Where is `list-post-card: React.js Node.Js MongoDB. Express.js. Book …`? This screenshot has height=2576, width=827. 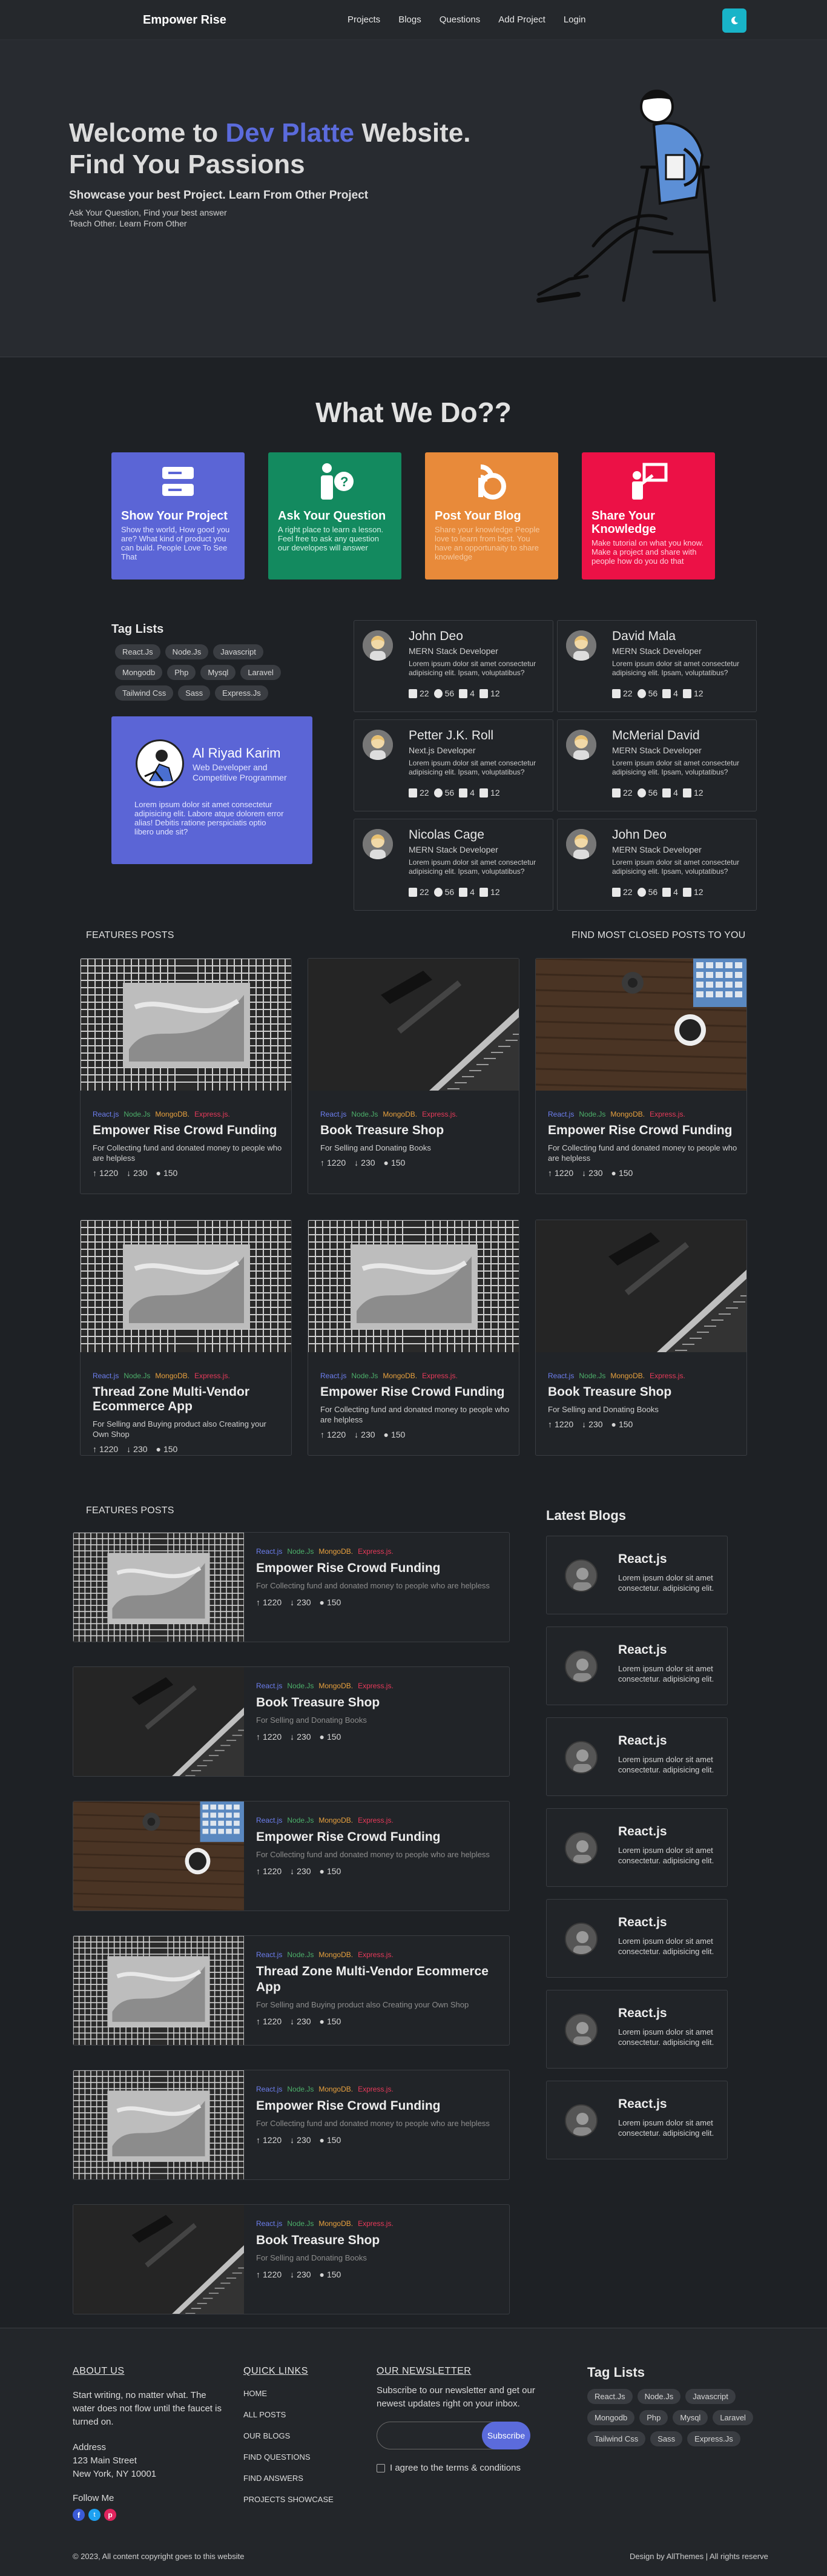 list-post-card: React.js Node.Js MongoDB. Express.js. Book … is located at coordinates (291, 1721).